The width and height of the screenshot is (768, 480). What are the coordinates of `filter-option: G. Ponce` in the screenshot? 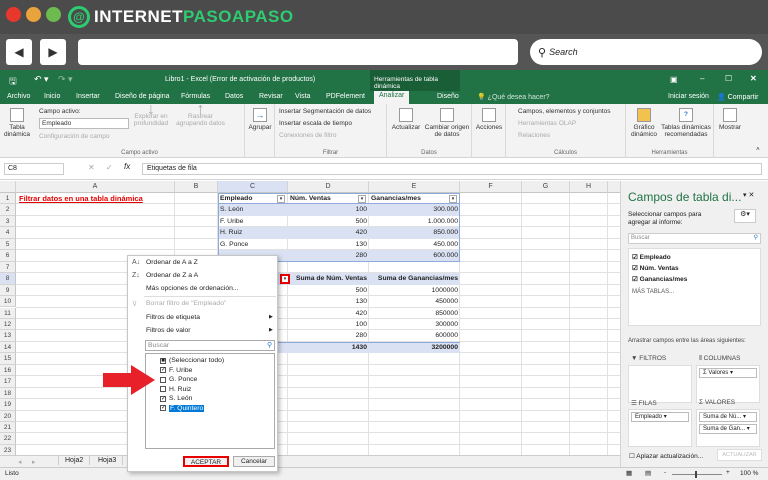 It's located at (178, 379).